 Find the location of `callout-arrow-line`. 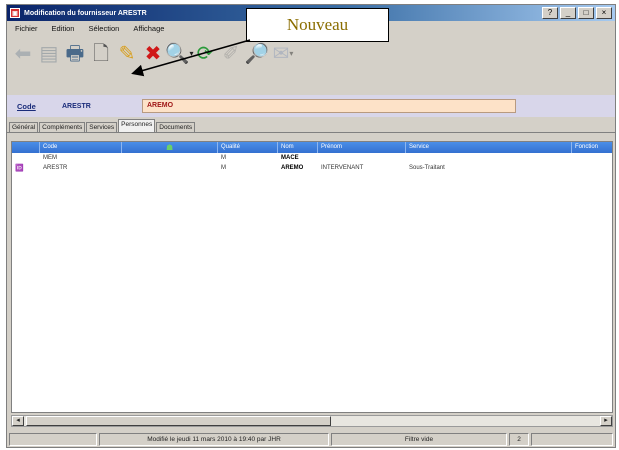

callout-arrow-line is located at coordinates (191, 58).